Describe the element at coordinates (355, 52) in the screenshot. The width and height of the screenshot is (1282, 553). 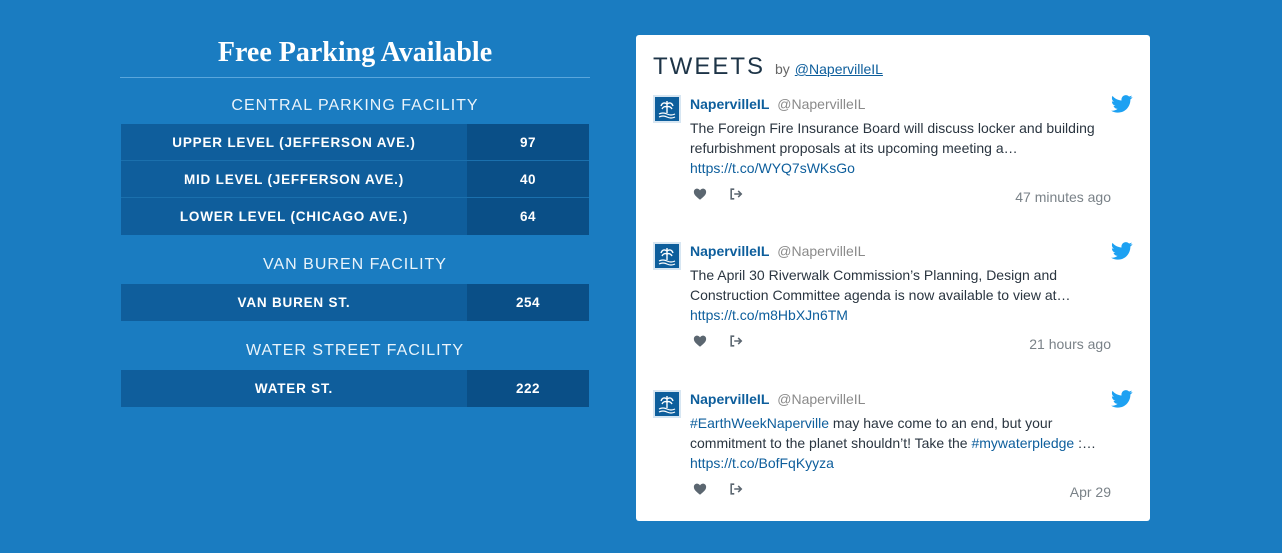
I see `parking-title: Free Parking Available` at that location.